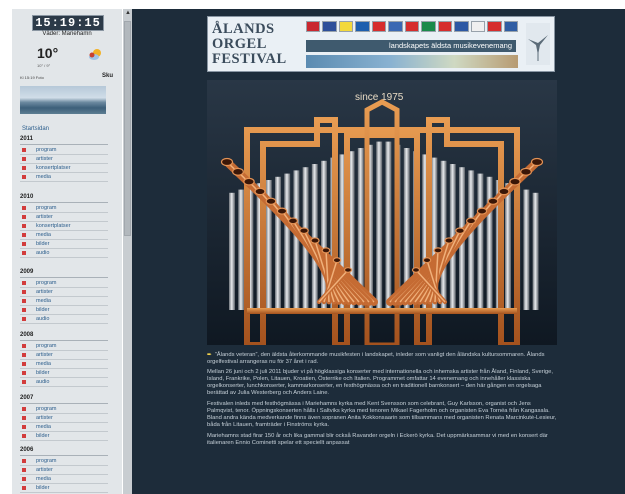 The image size is (625, 494). What do you see at coordinates (107, 76) in the screenshot?
I see `aux-link: Sku` at bounding box center [107, 76].